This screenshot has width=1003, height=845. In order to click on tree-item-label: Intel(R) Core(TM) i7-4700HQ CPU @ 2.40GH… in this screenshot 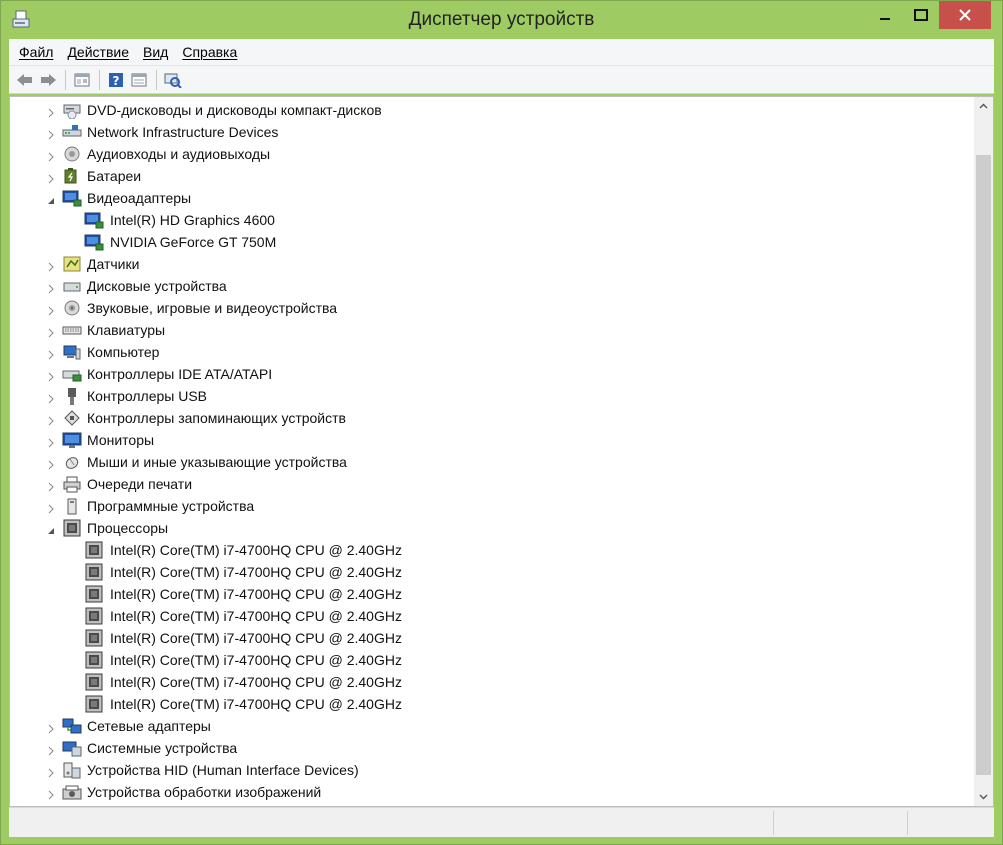, I will do `click(256, 682)`.